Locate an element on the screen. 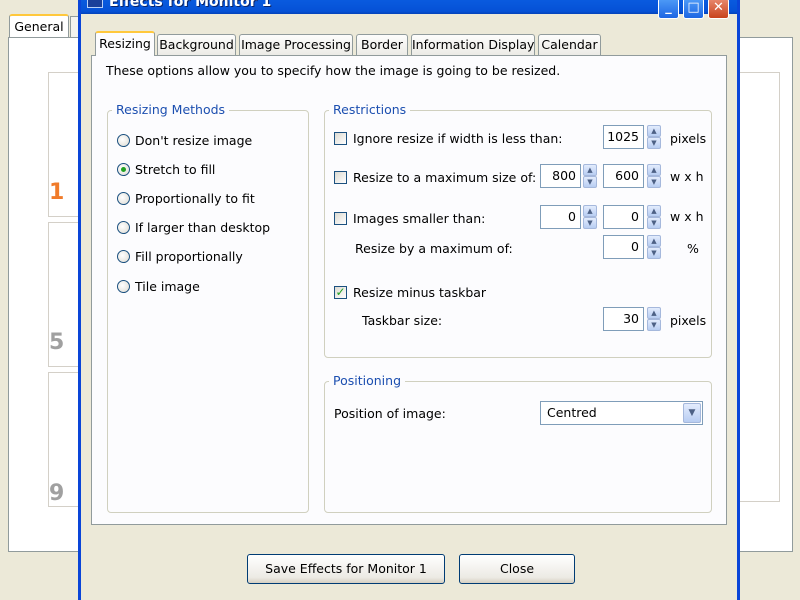 The height and width of the screenshot is (600, 800). background-right-cells is located at coordinates (760, 287).